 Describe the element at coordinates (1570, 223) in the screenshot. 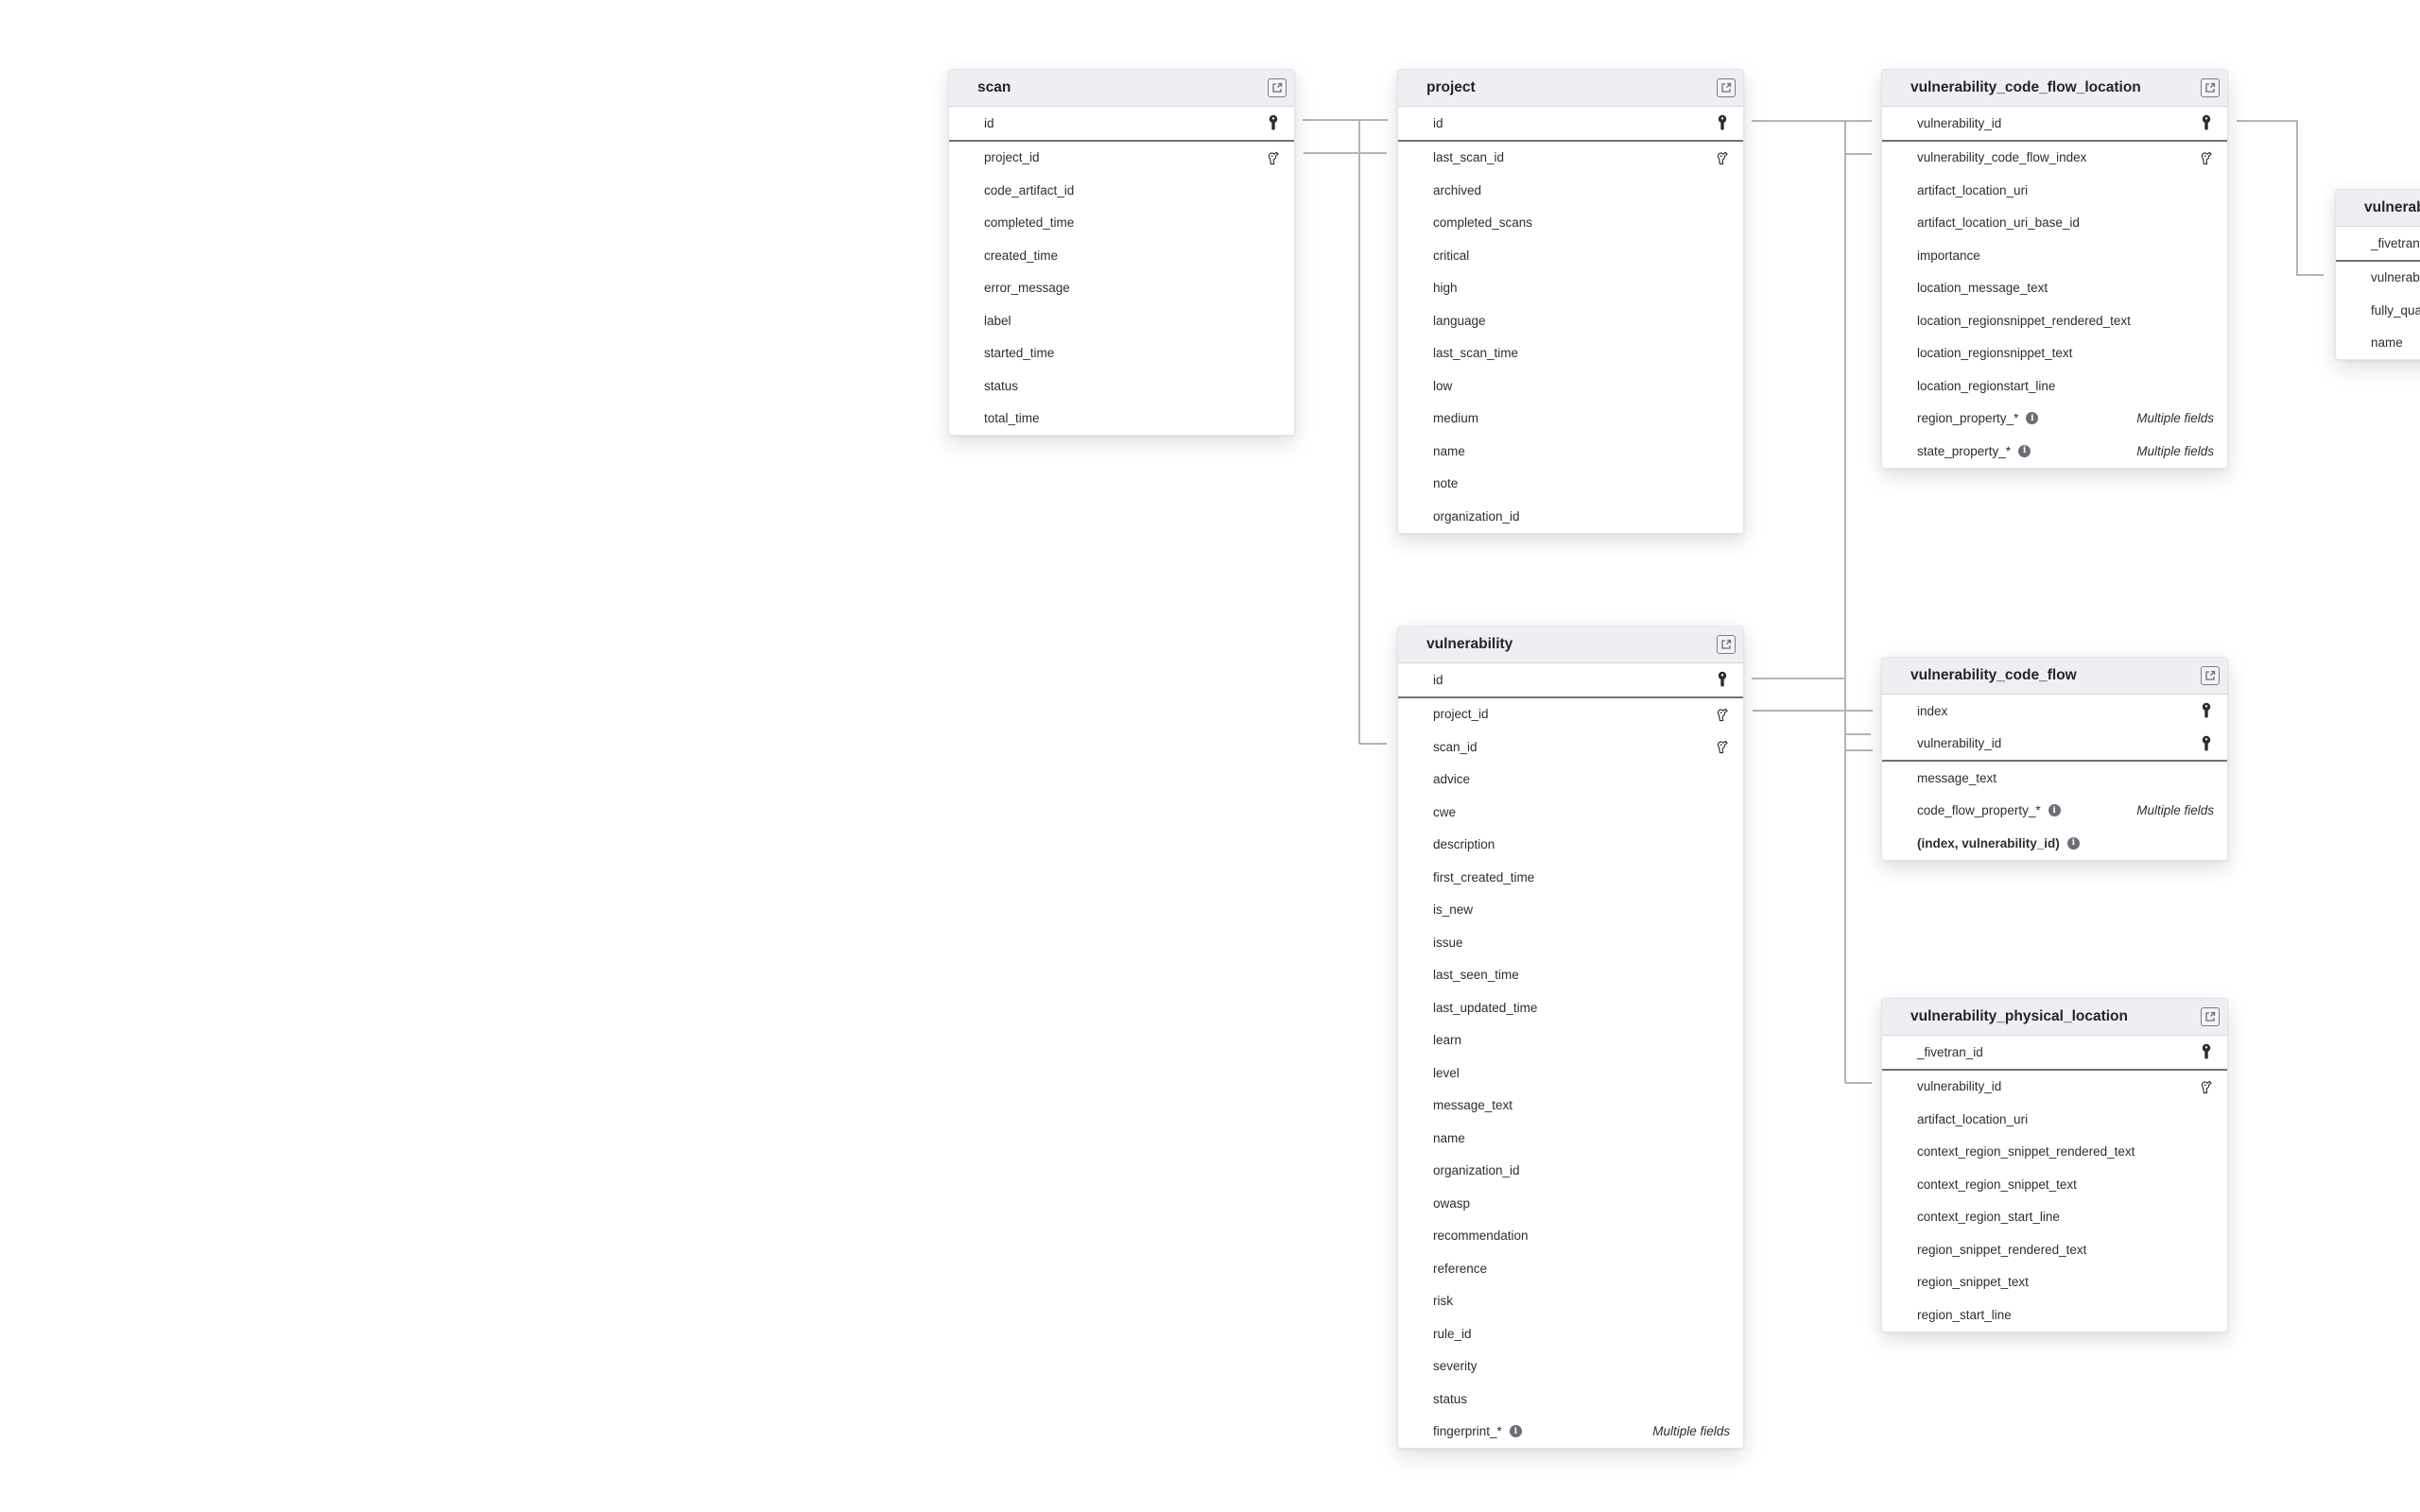

I see `column-row: completed_scans` at that location.